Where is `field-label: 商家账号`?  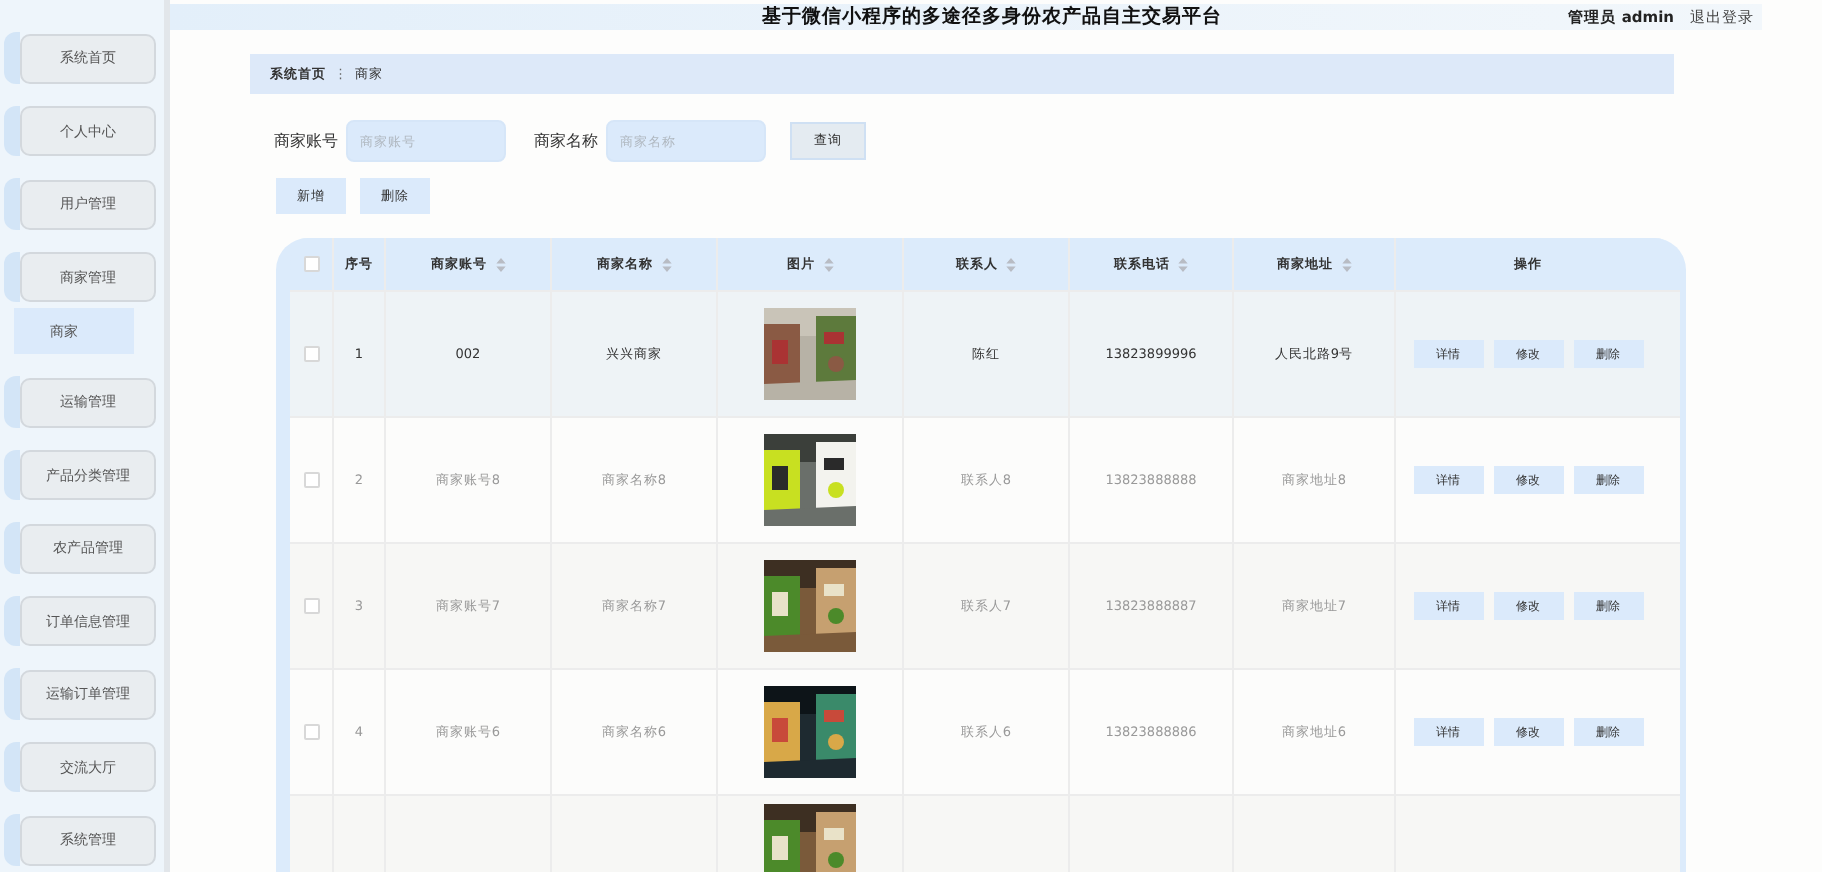 field-label: 商家账号 is located at coordinates (306, 141).